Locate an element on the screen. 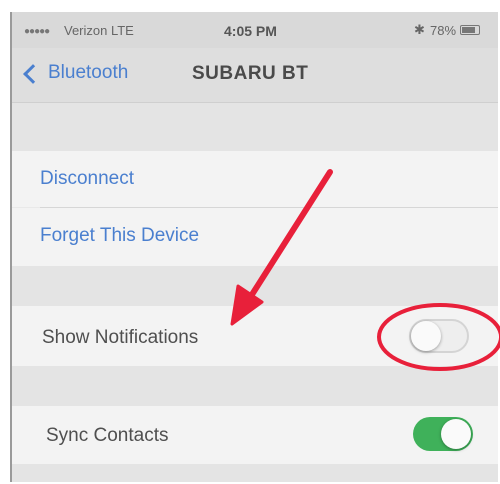  forget-device-label: Forget This Device is located at coordinates (120, 235).